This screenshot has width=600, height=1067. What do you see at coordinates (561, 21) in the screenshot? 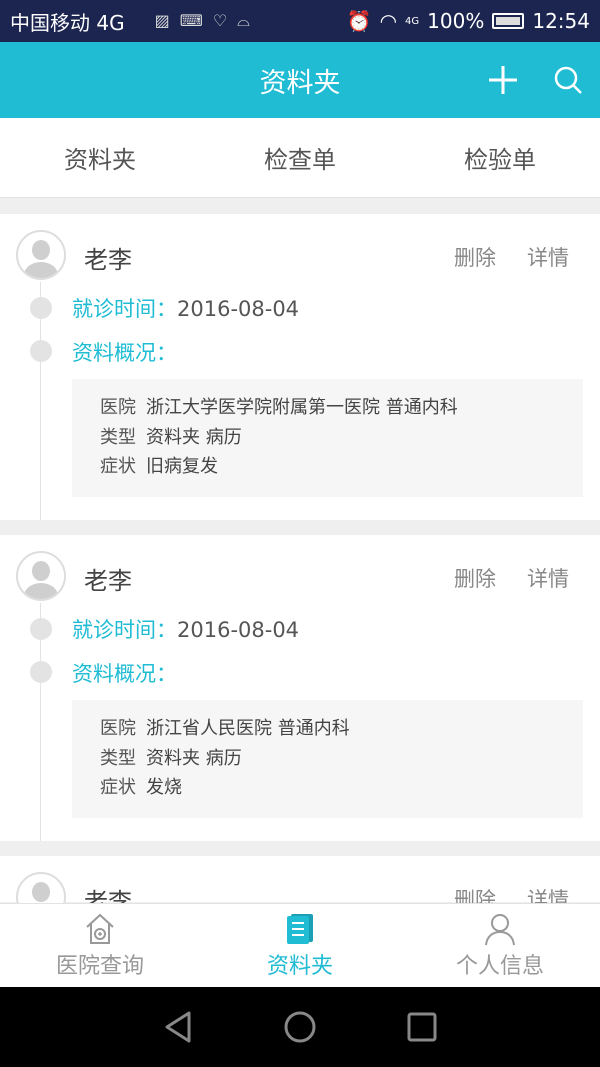
I see `clock: 12:54` at bounding box center [561, 21].